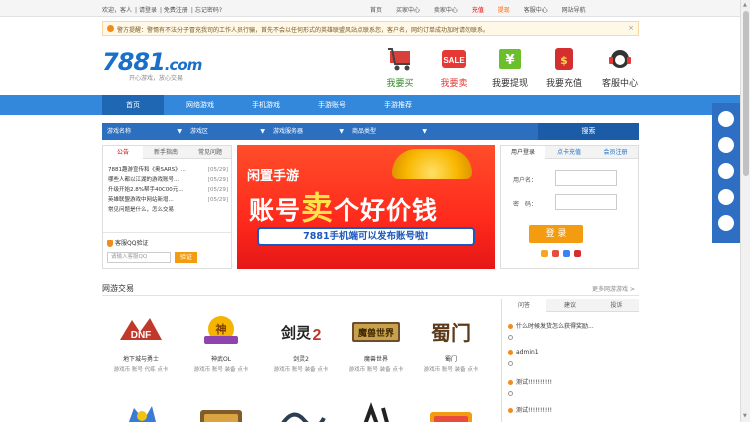  I want to click on news-item: 英雄联盟游戏中网站新增... [05/29], so click(168, 200).